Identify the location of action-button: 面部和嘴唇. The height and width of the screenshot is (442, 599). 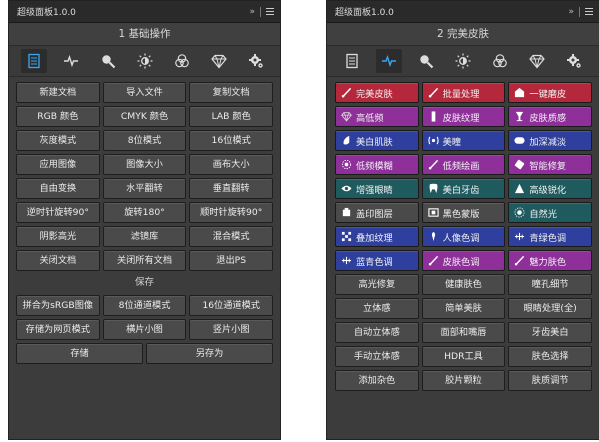
(463, 332).